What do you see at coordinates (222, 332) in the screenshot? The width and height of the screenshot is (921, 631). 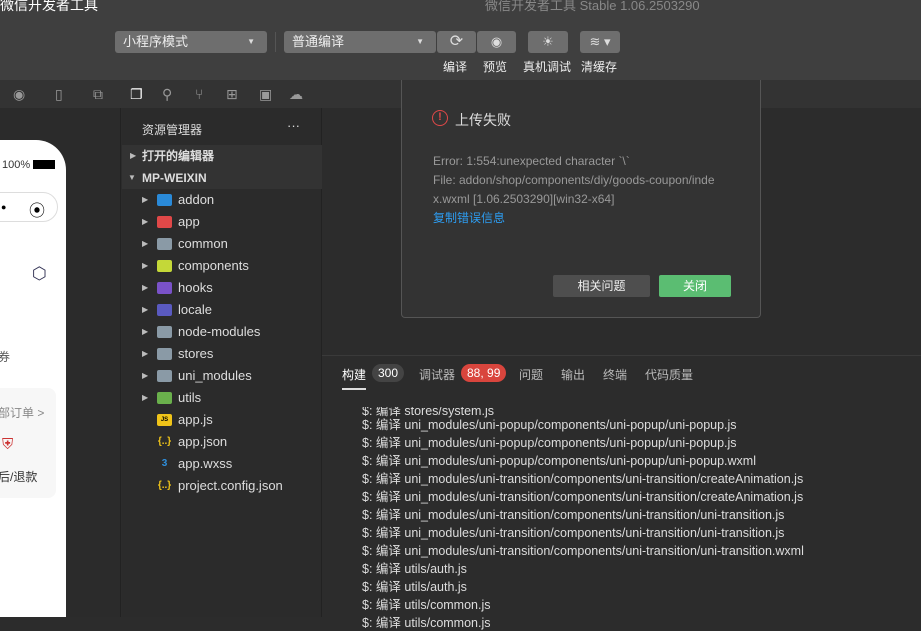 I see `folder-item: ▶ node-modules` at bounding box center [222, 332].